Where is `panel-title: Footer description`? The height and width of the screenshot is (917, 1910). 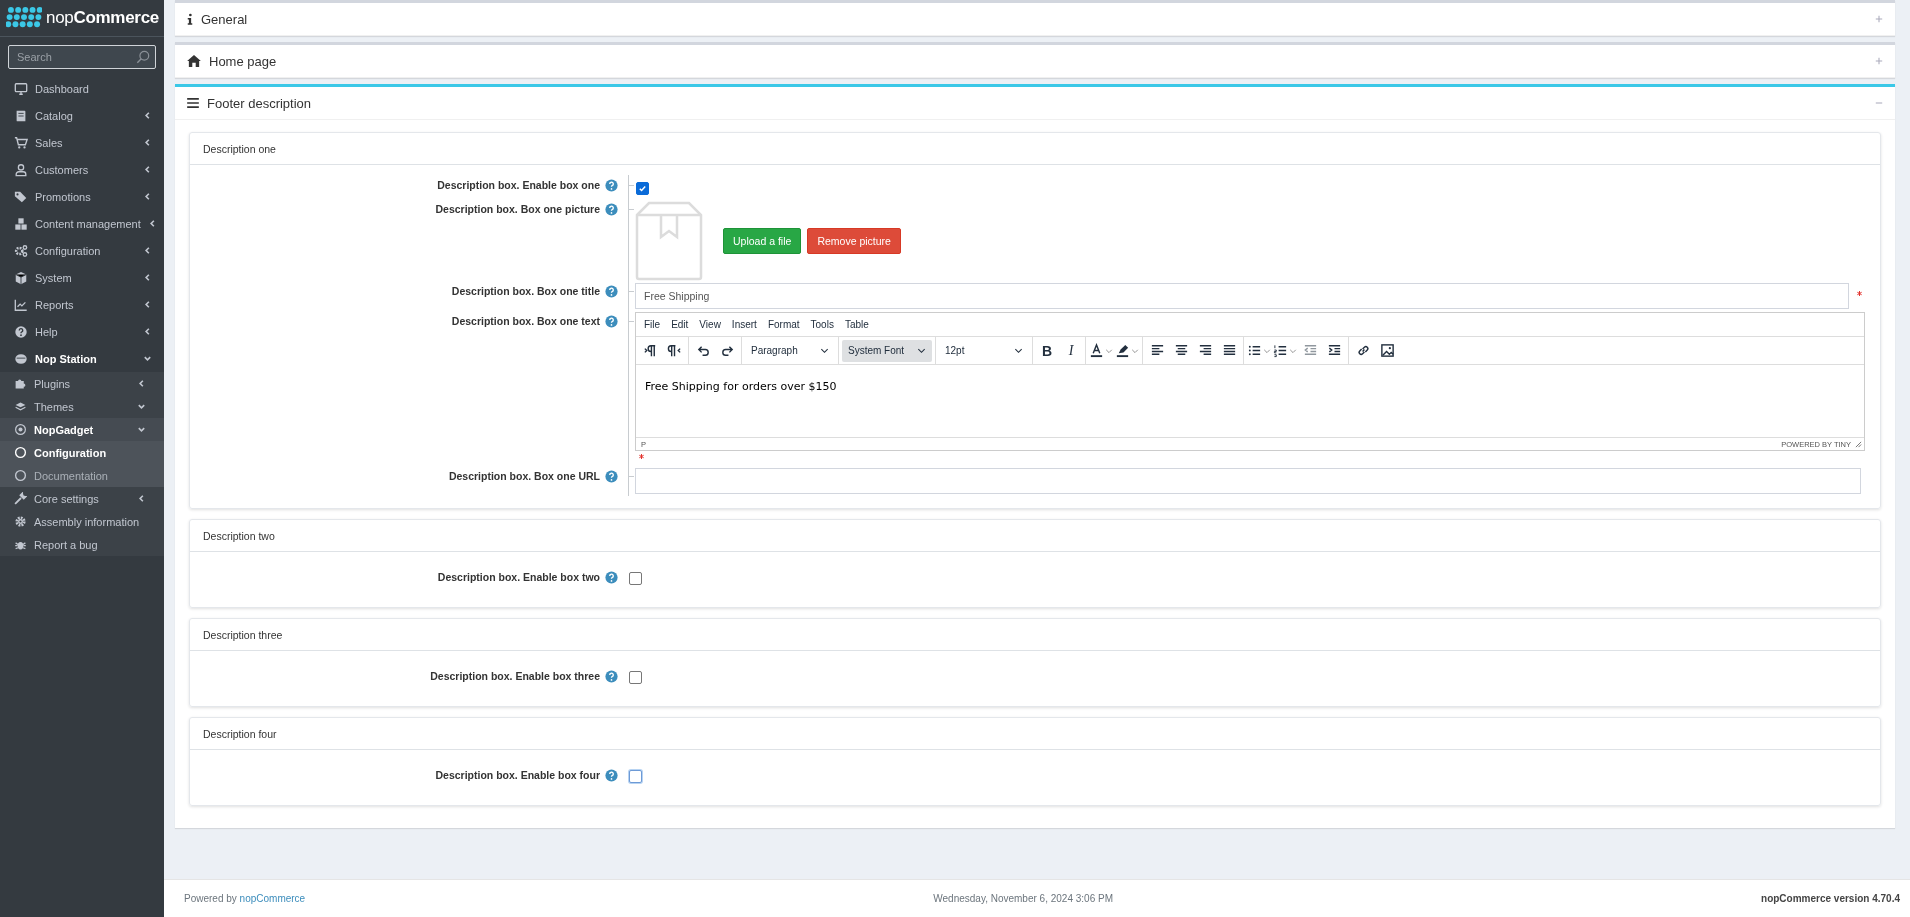 panel-title: Footer description is located at coordinates (260, 103).